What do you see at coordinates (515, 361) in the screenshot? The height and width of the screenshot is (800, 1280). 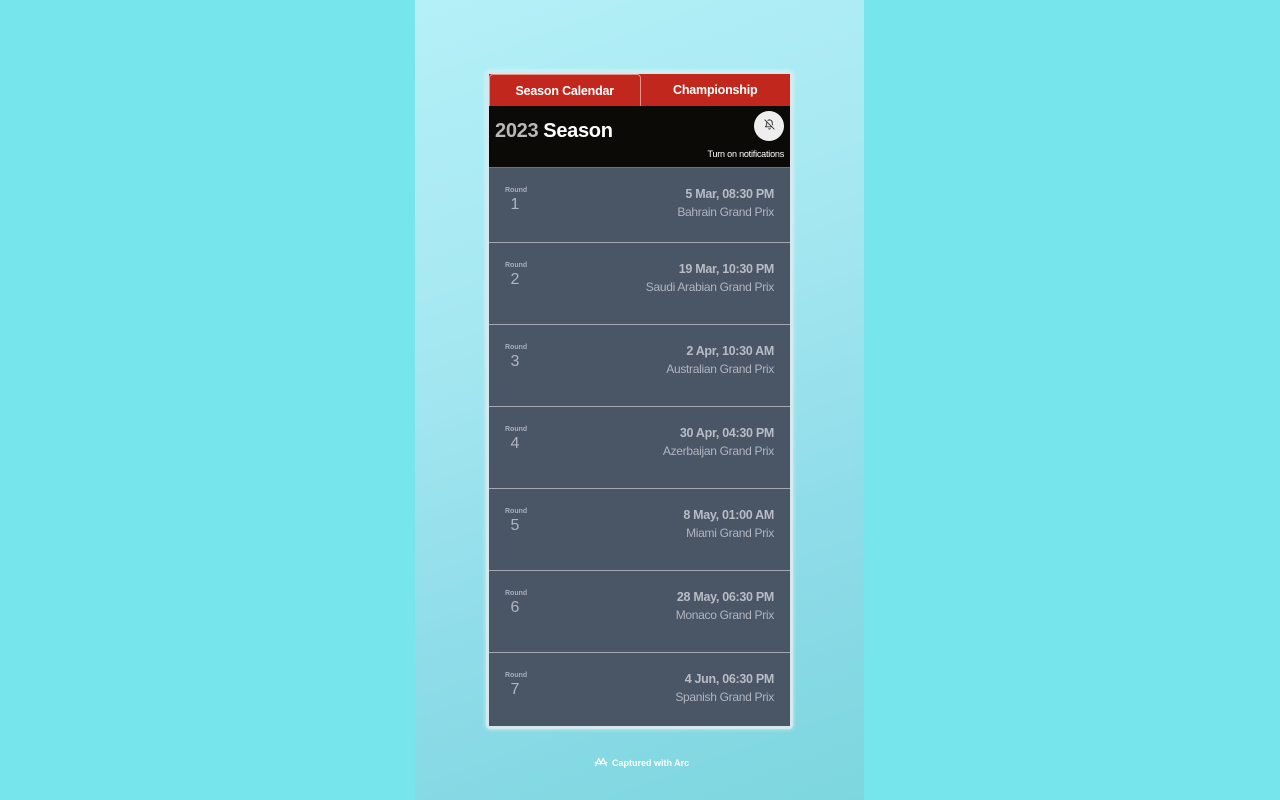 I see `round-number: 3` at bounding box center [515, 361].